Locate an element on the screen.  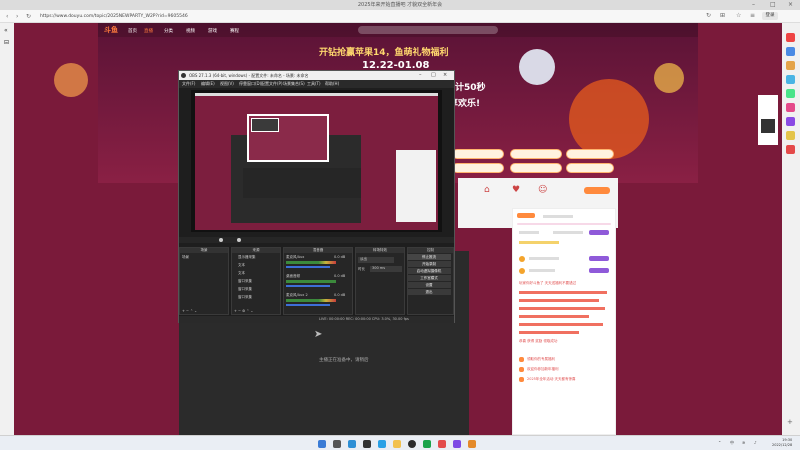
menu-file: 文件(F) is located at coordinates (188, 84).